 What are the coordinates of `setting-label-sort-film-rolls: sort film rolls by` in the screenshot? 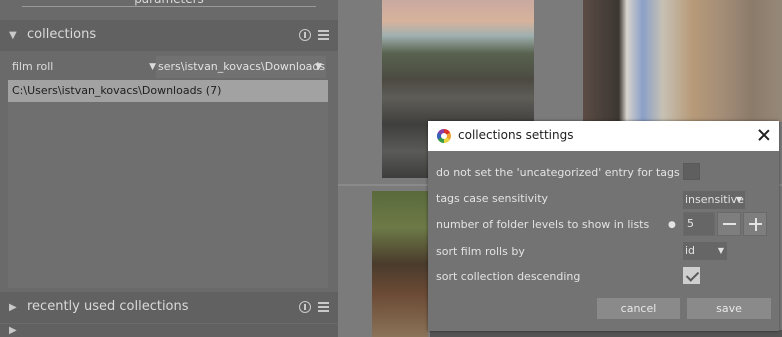 It's located at (480, 251).